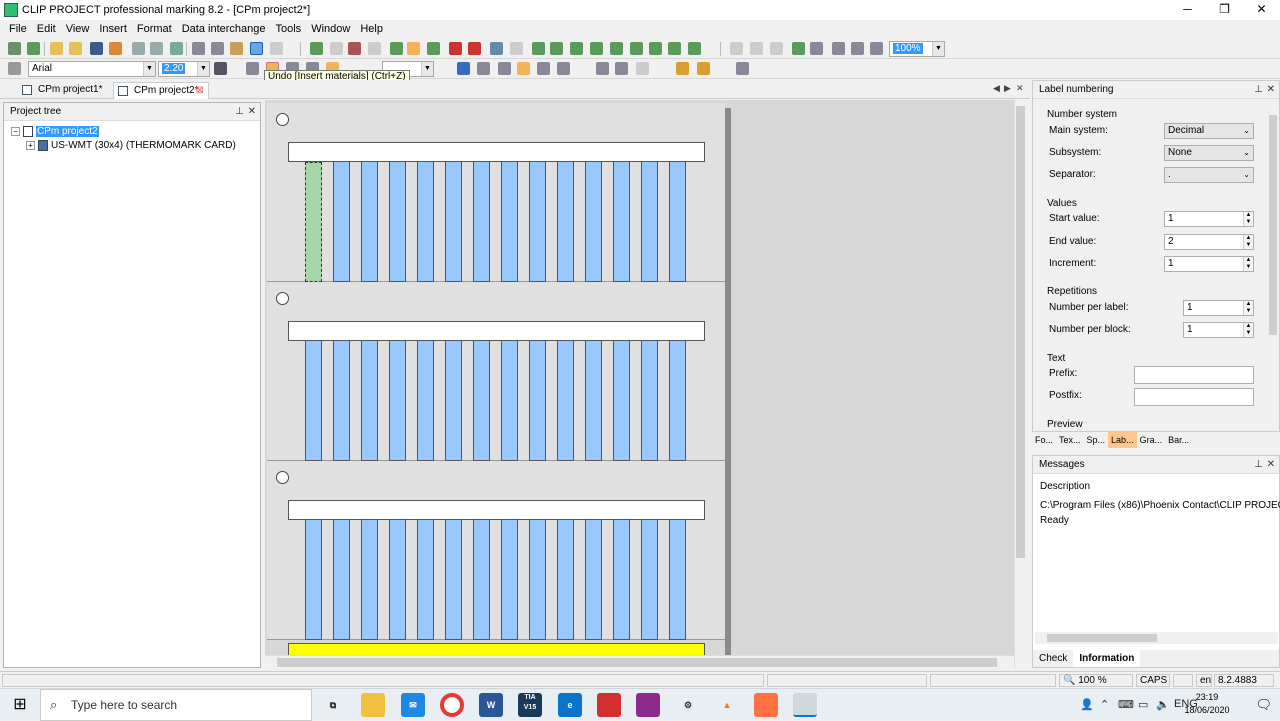 The height and width of the screenshot is (721, 1280). Describe the element at coordinates (198, 48) in the screenshot. I see `cut-icon` at that location.